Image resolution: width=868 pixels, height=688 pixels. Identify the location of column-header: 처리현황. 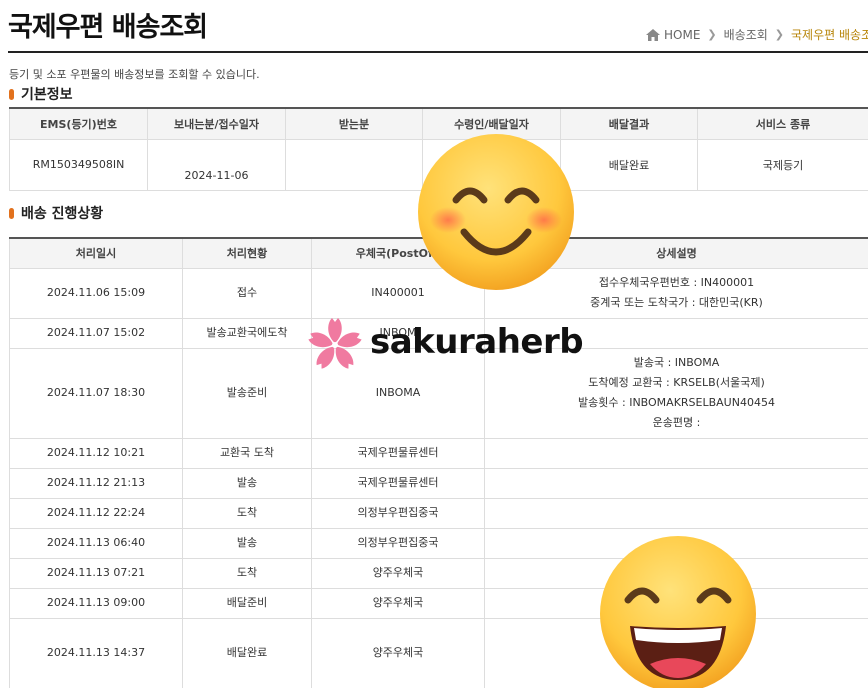
(247, 253).